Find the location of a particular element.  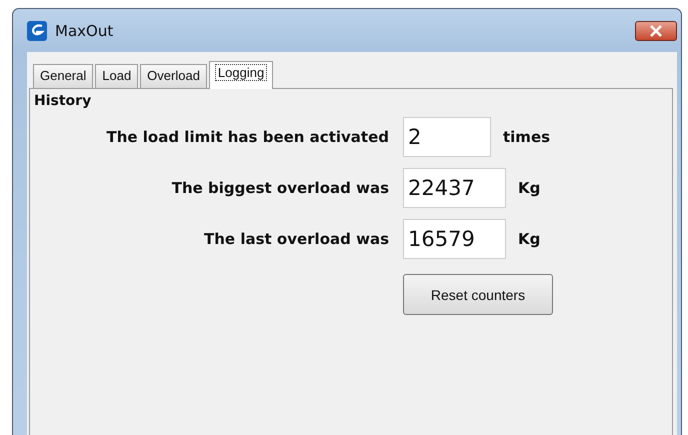

close-icon is located at coordinates (656, 30).